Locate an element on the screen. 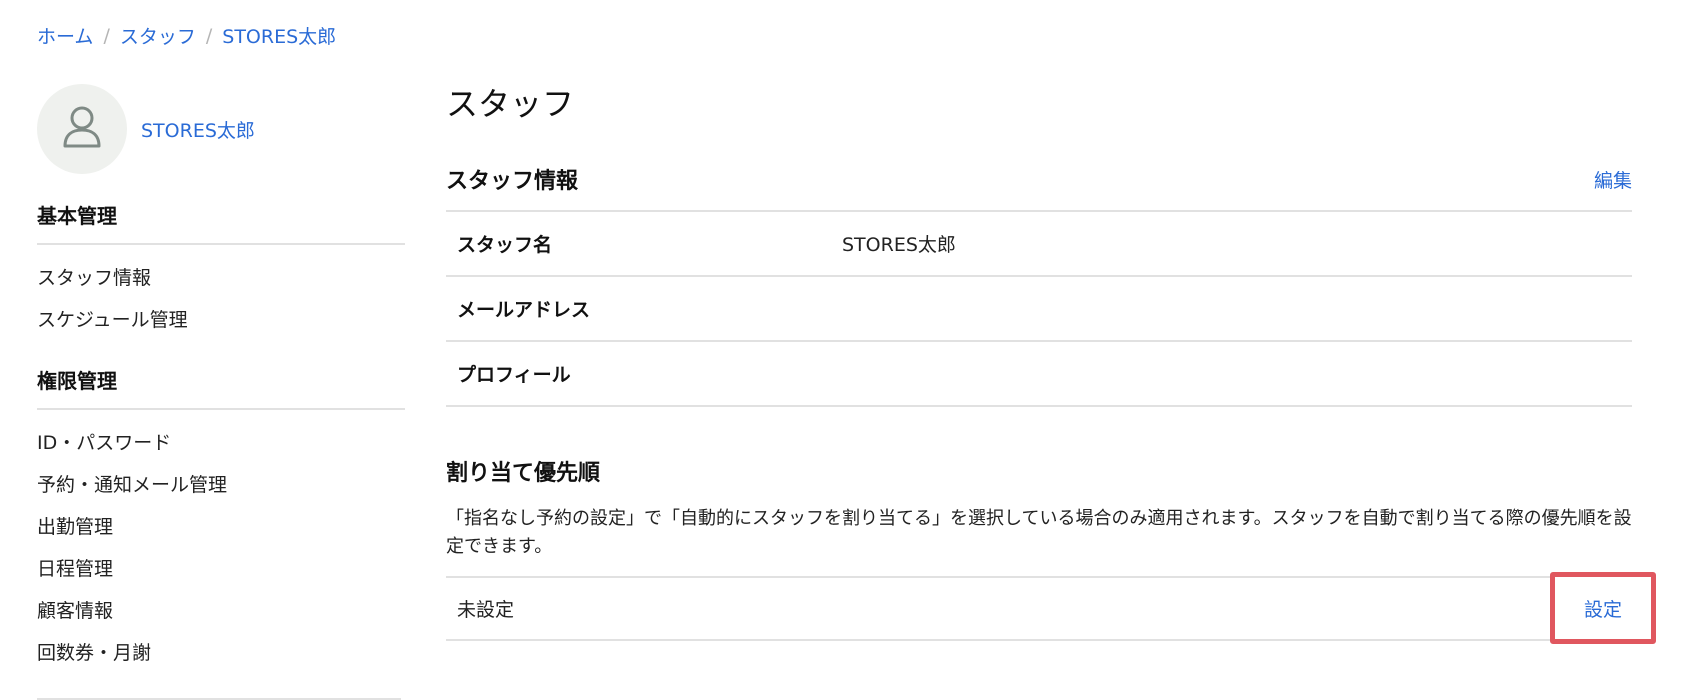  staff-profile: STORES太郎 is located at coordinates (221, 129).